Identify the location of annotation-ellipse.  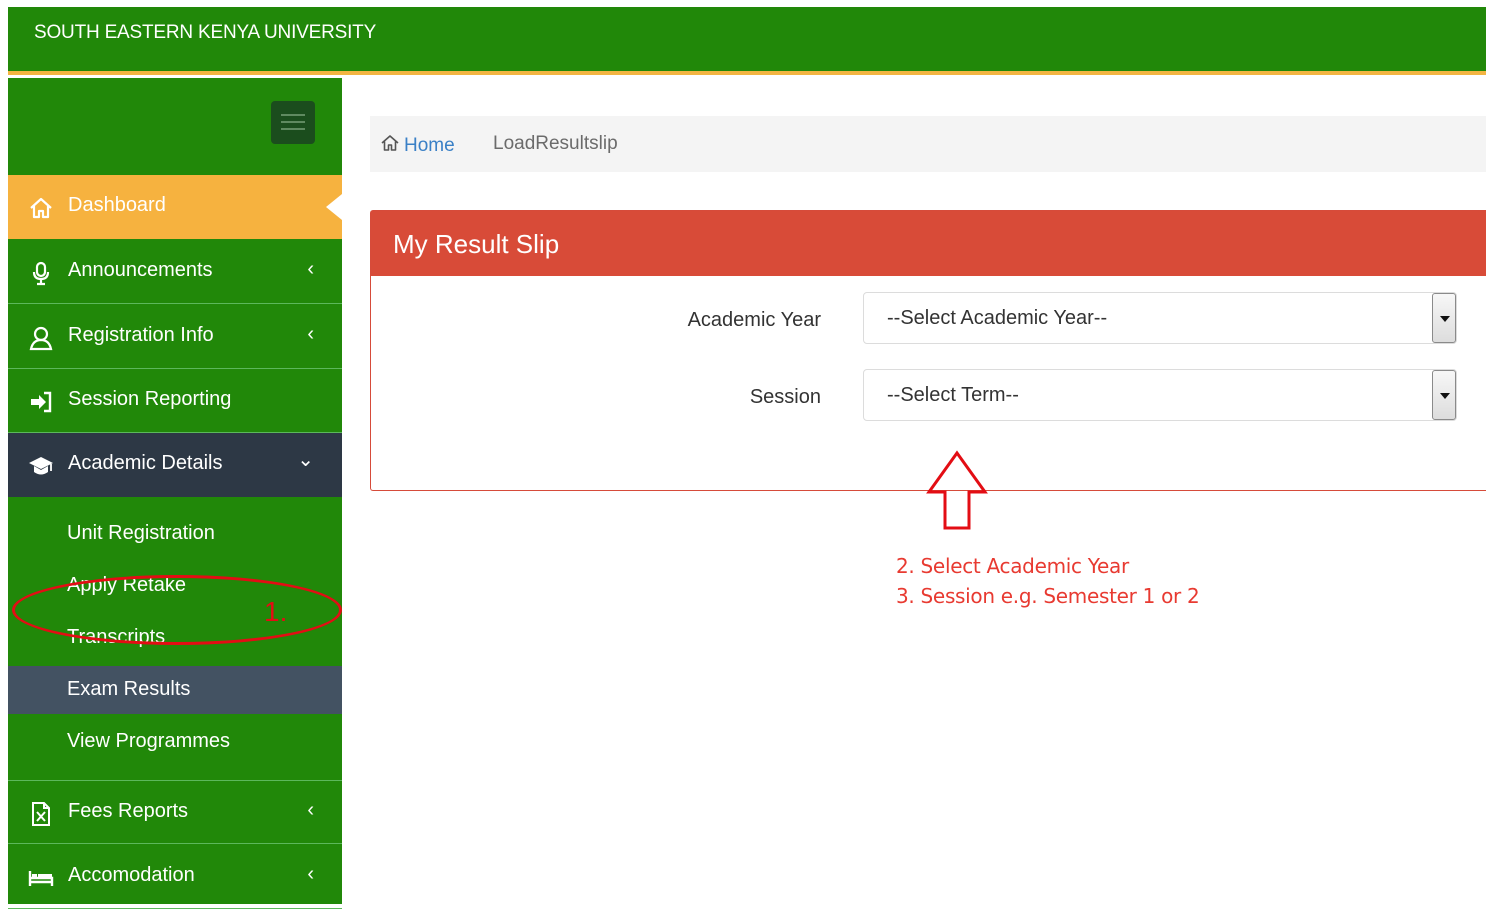
(177, 610).